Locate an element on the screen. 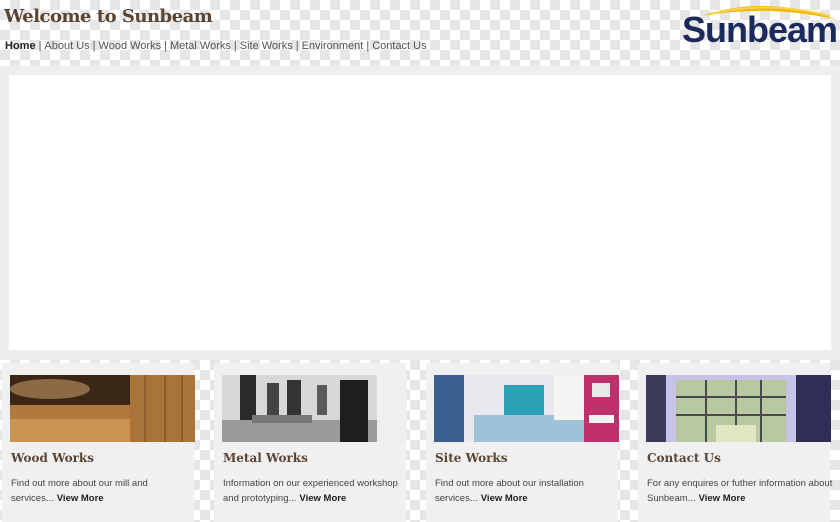 This screenshot has width=840, height=522. nav-home: Home is located at coordinates (20, 46).